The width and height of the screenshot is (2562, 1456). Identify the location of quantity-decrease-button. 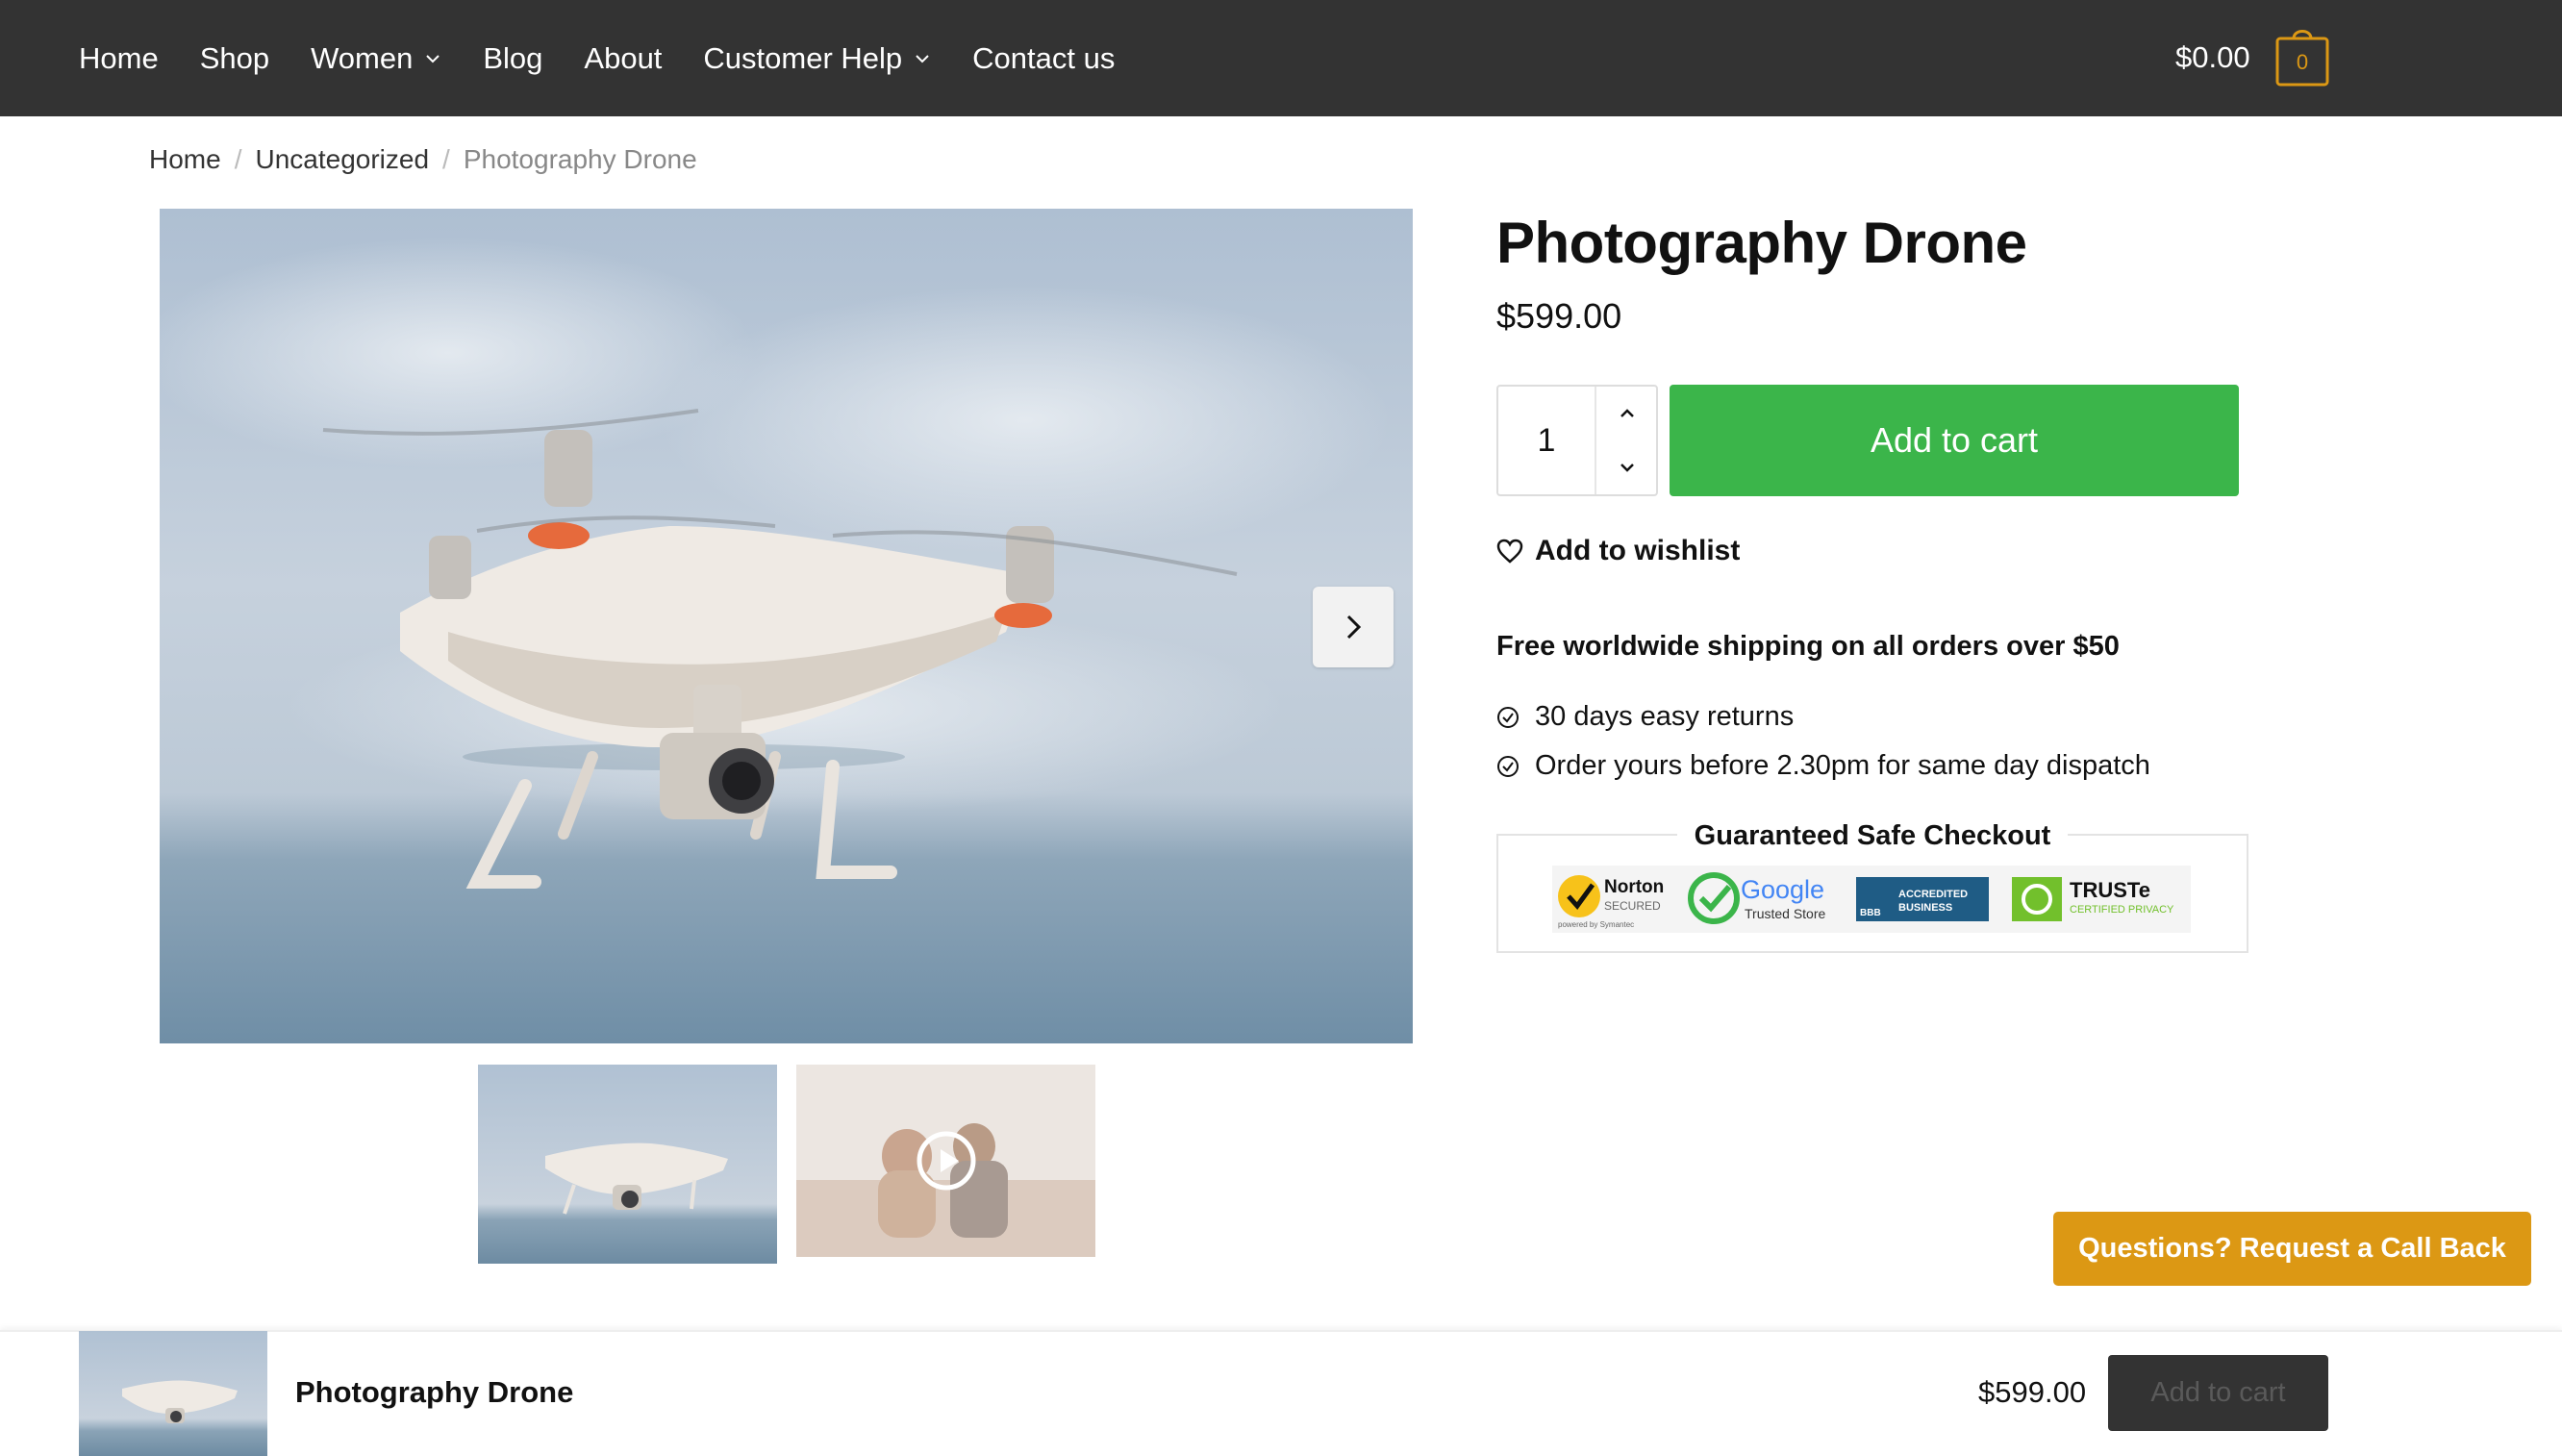
(1627, 467).